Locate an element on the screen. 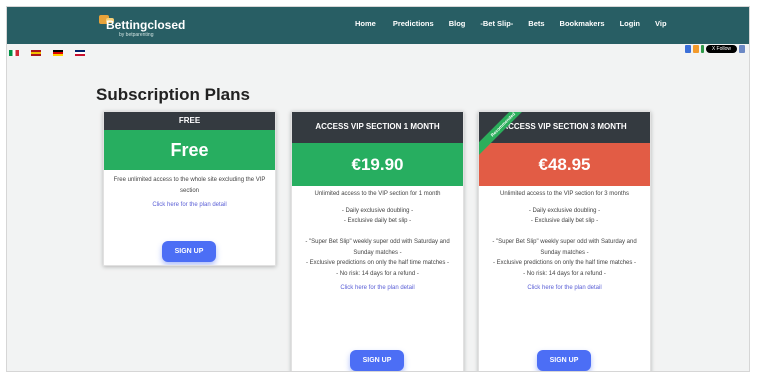 Image resolution: width=758 pixels, height=376 pixels. german-flag-icon is located at coordinates (58, 53).